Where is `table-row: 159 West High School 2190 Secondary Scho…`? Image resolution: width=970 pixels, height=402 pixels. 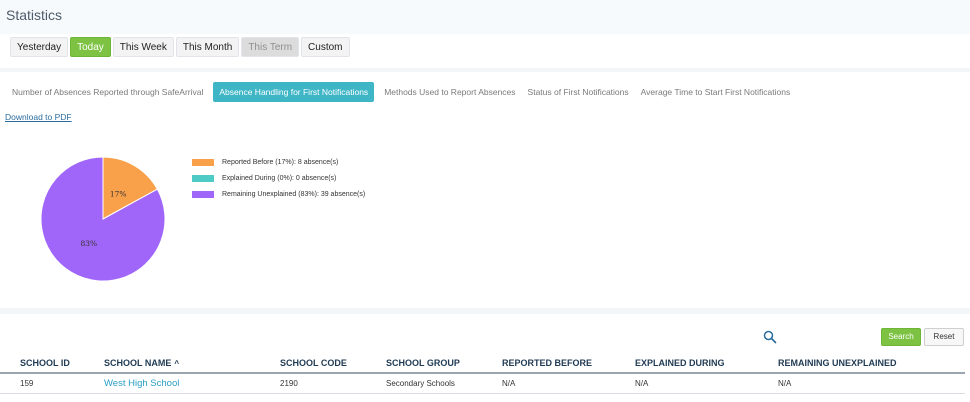
table-row: 159 West High School 2190 Secondary Scho… is located at coordinates (482, 384).